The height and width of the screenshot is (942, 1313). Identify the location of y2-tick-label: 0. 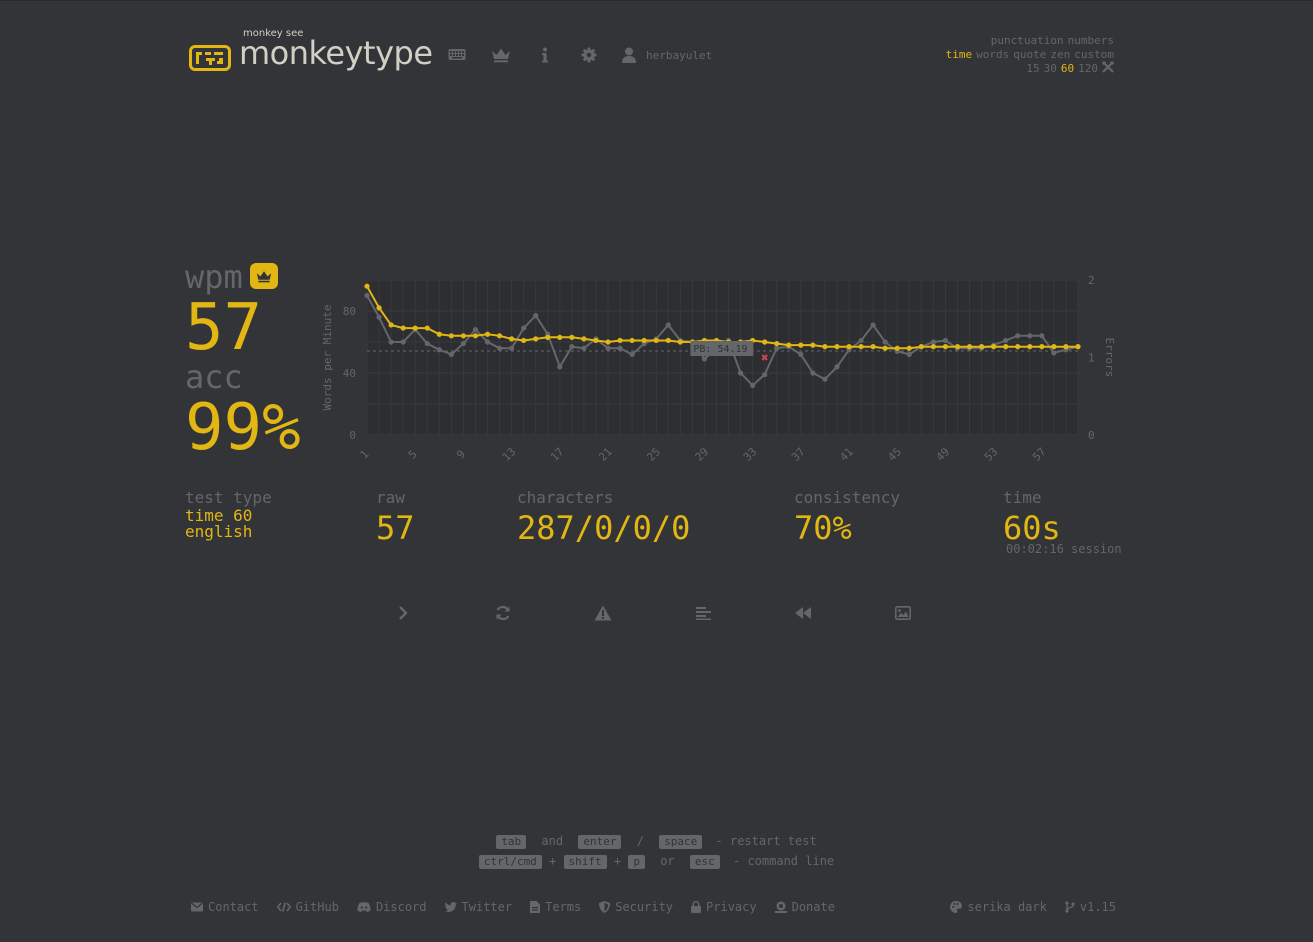
(1091, 435).